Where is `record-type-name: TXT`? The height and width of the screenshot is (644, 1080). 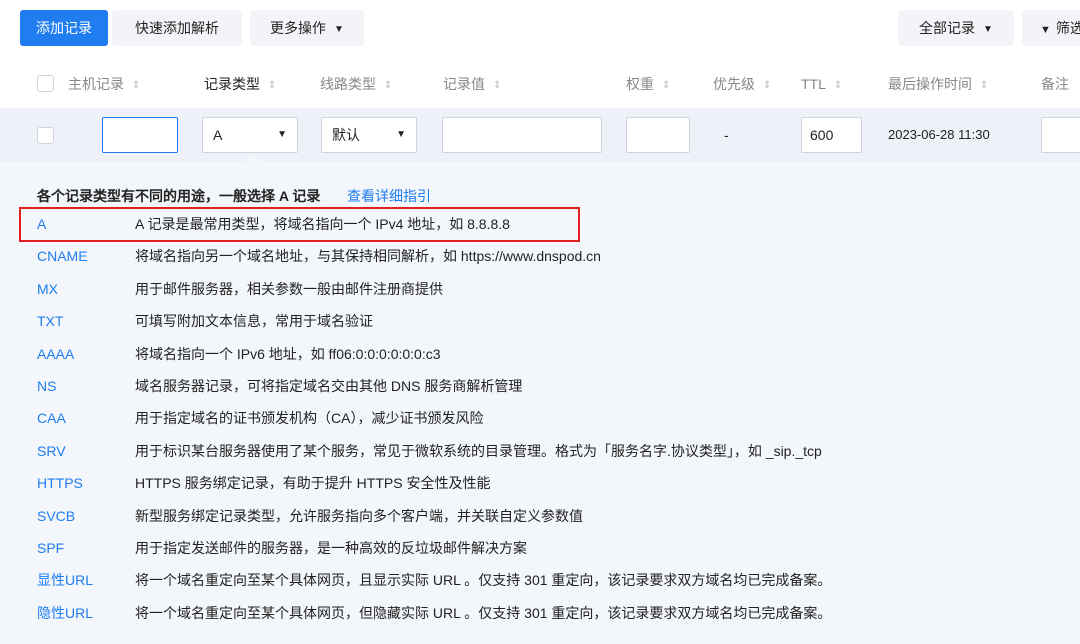 record-type-name: TXT is located at coordinates (50, 321).